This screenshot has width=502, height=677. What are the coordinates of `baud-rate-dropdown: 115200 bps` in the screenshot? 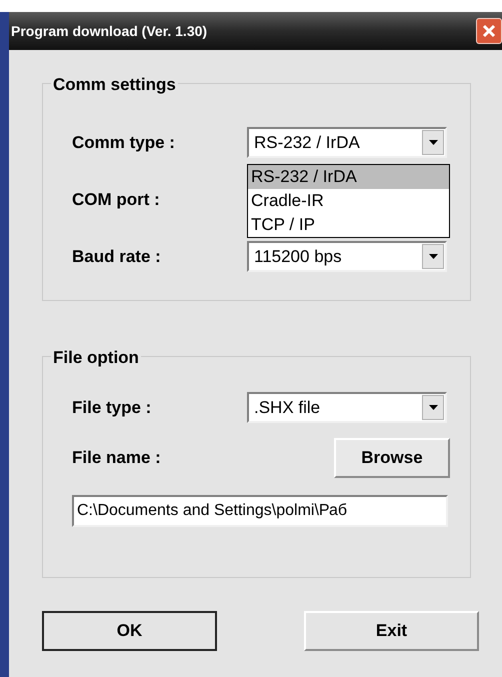 It's located at (347, 256).